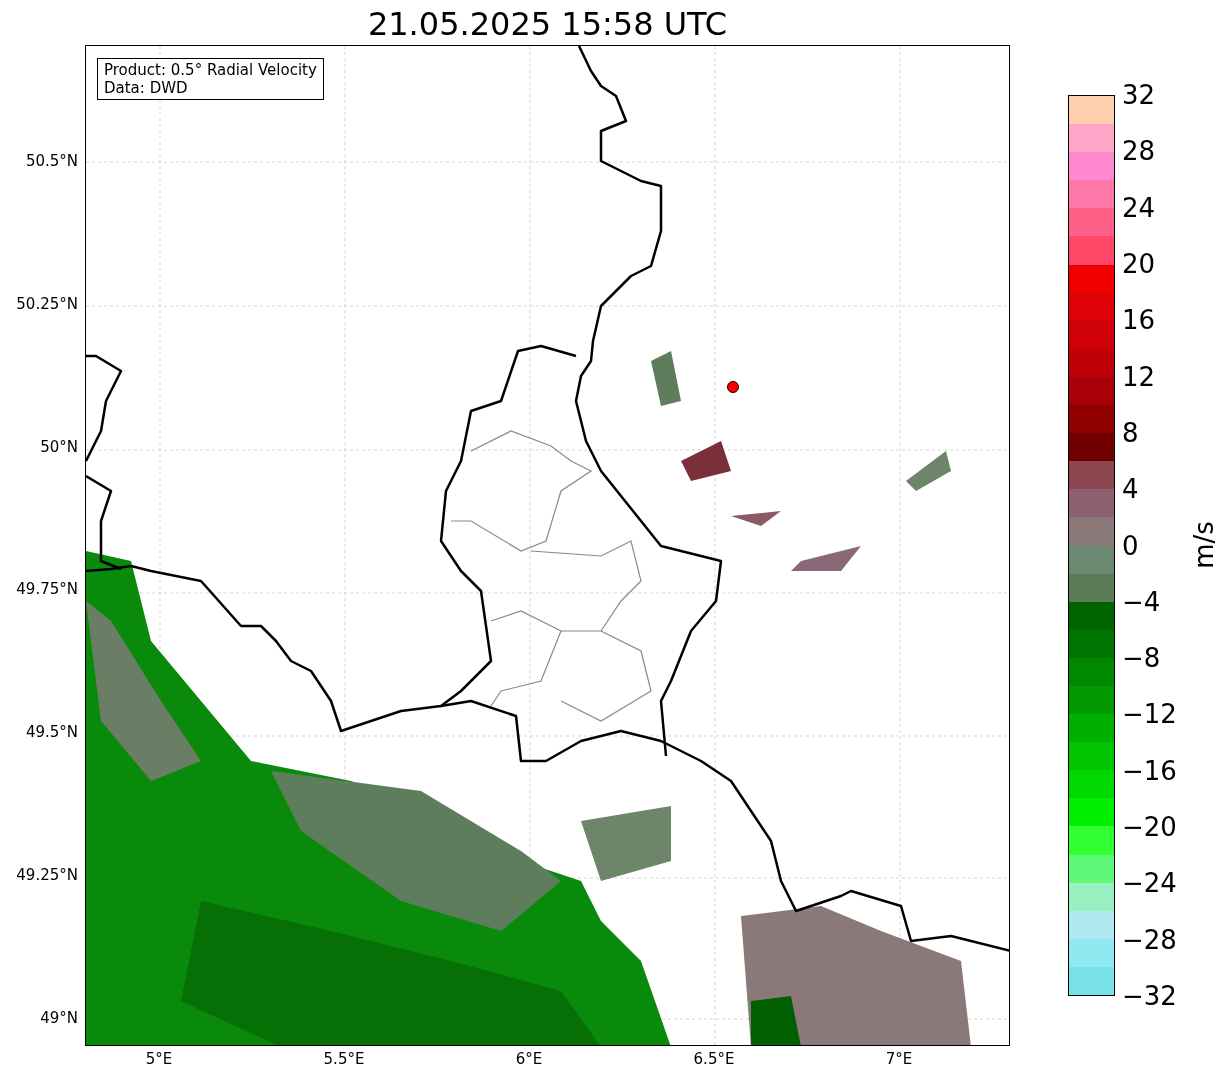 This screenshot has height=1081, width=1225. Describe the element at coordinates (1139, 207) in the screenshot. I see `colorbar-tick-label: 24` at that location.